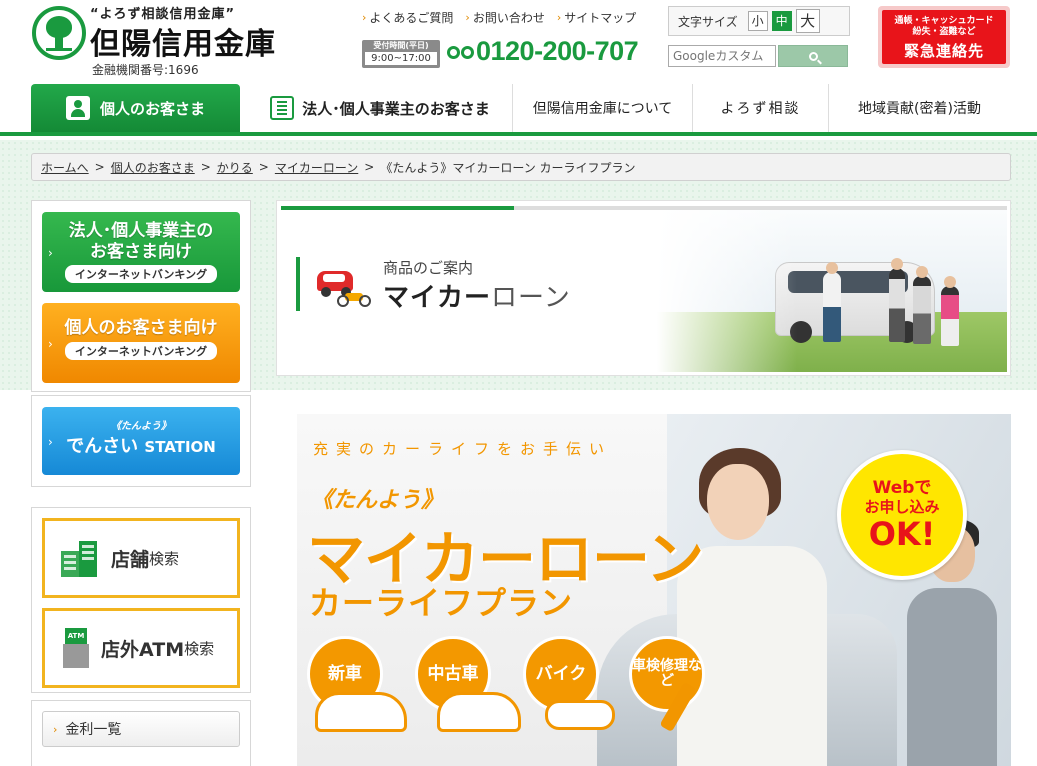 The width and height of the screenshot is (1037, 766). What do you see at coordinates (461, 53) in the screenshot?
I see `freedial-icon` at bounding box center [461, 53].